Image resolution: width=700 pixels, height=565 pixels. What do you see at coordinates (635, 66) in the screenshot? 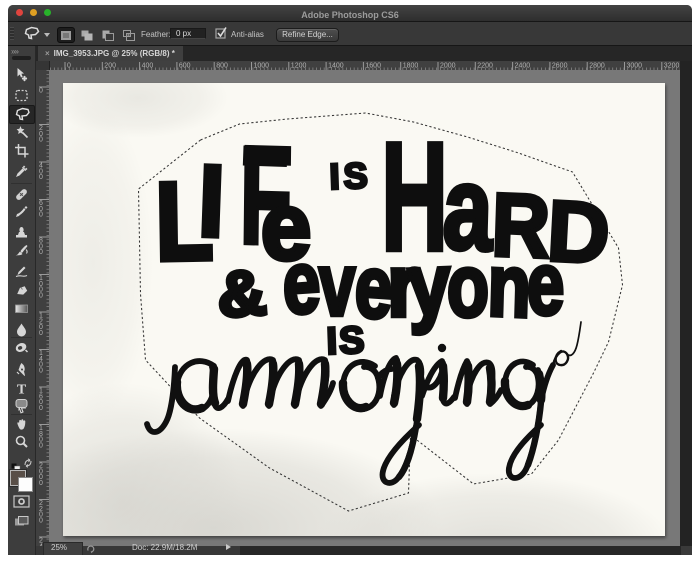
I see `svg-text: 3000` at bounding box center [635, 66].